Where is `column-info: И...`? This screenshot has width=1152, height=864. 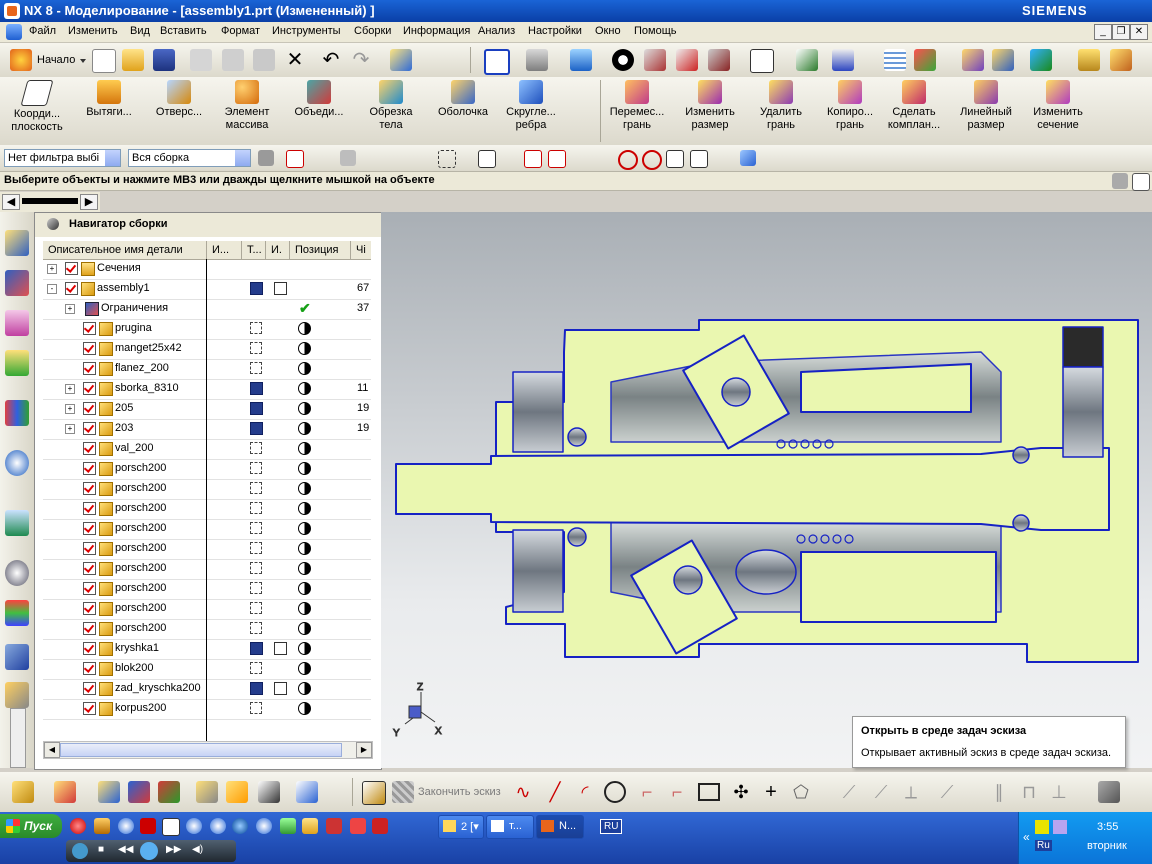
column-info: И... is located at coordinates (220, 250).